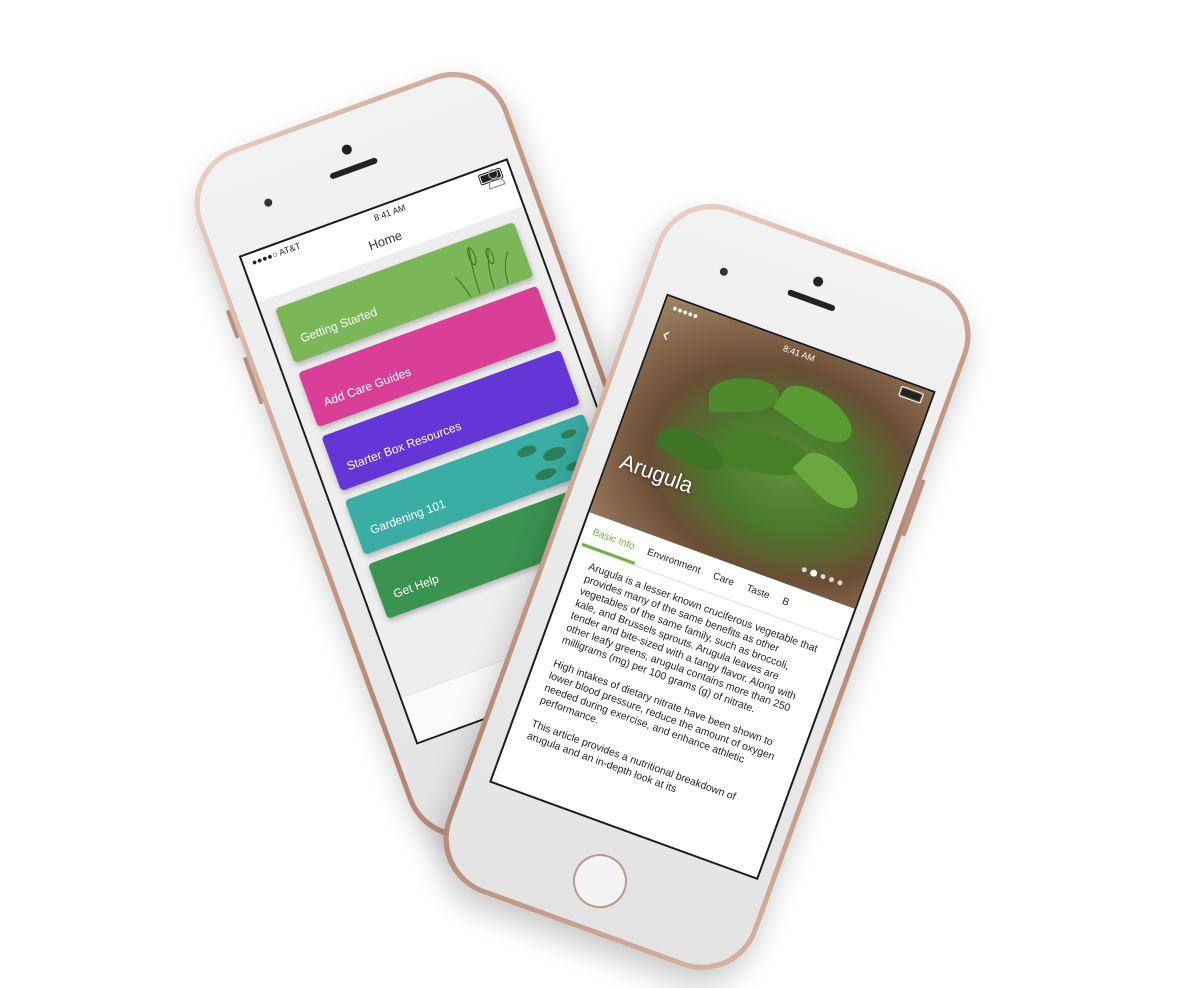 The width and height of the screenshot is (1200, 988). I want to click on page-title: Home, so click(385, 240).